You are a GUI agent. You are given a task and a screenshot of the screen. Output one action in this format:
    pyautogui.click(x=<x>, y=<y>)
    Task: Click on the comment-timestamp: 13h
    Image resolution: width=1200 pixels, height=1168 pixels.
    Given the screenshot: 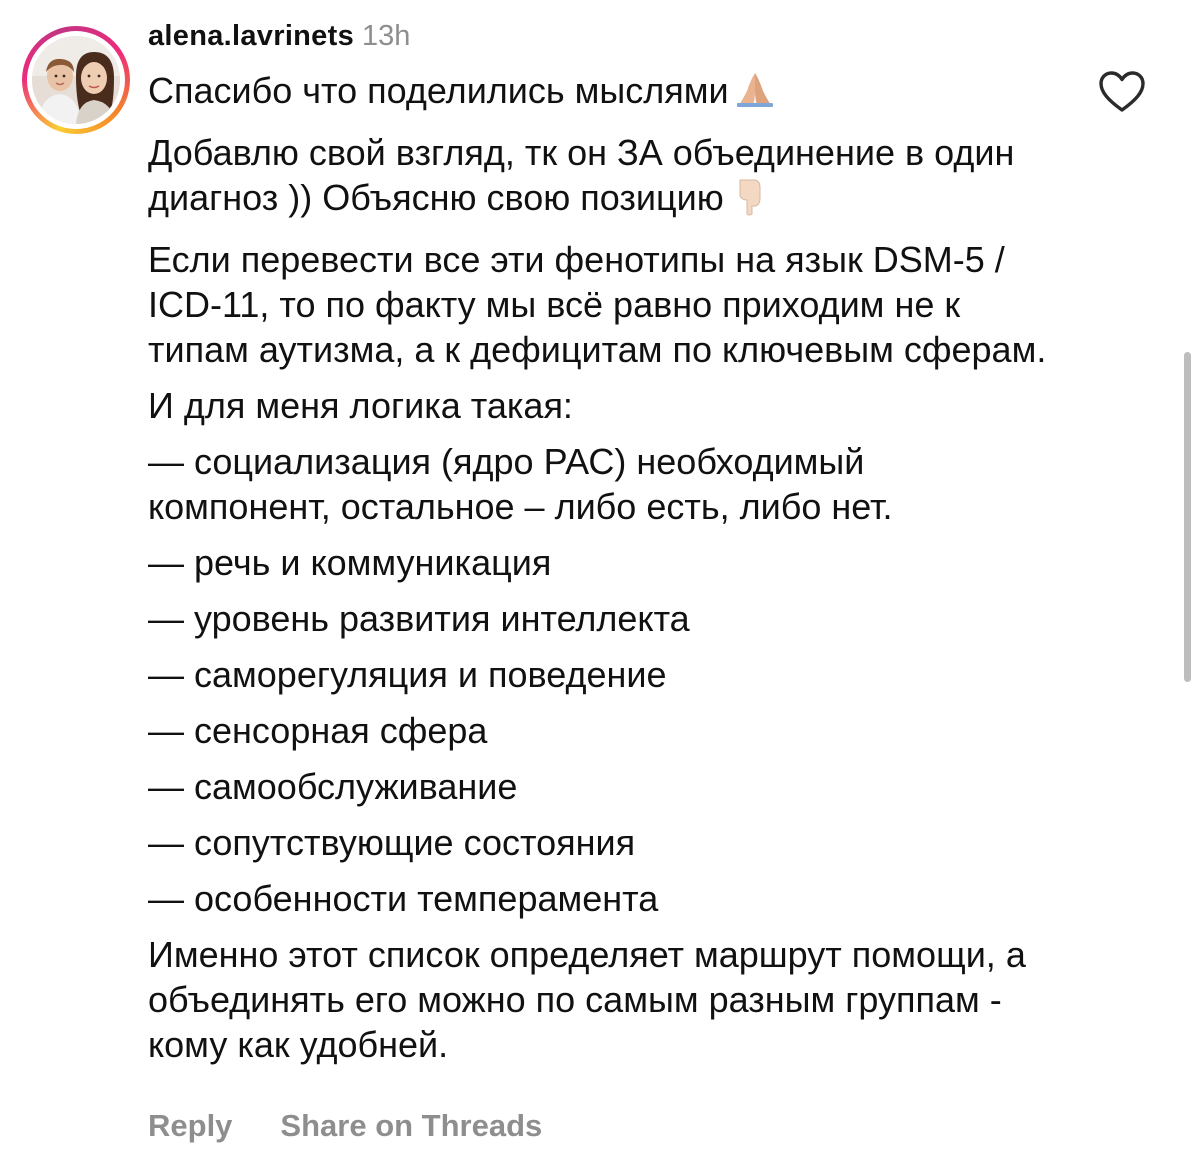 What is the action you would take?
    pyautogui.click(x=386, y=36)
    